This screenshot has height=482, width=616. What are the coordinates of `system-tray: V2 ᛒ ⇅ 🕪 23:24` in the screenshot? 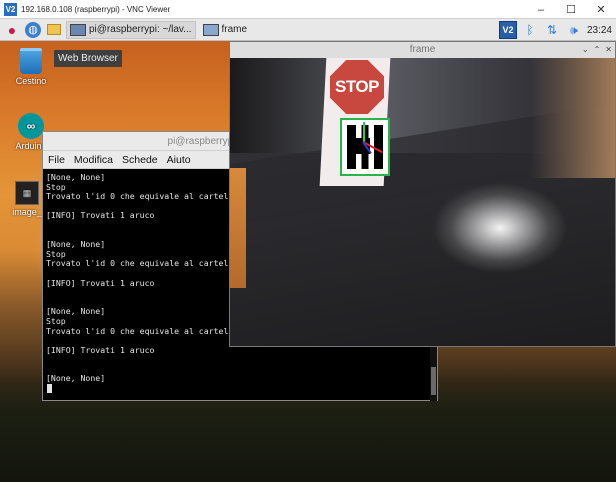 It's located at (556, 30).